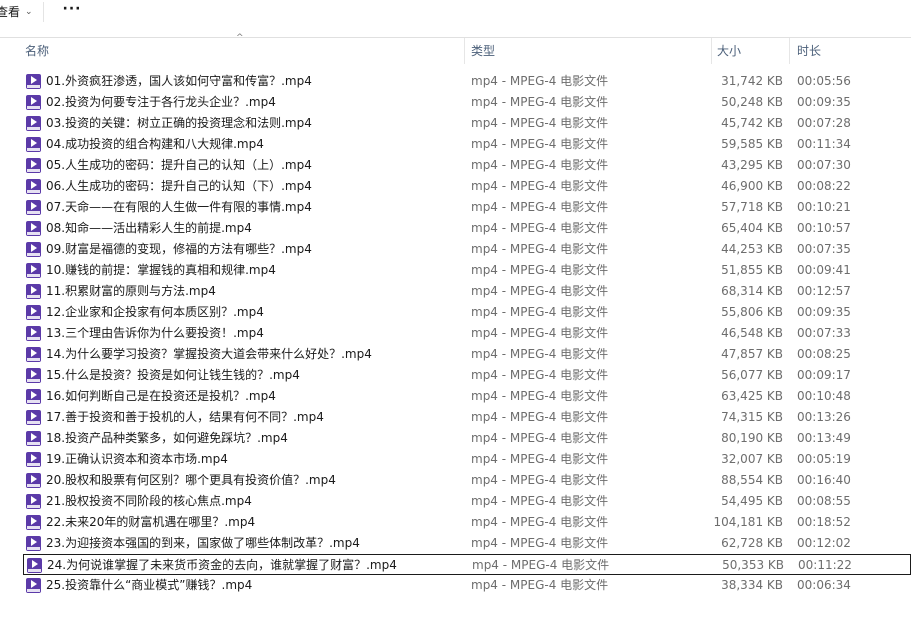  Describe the element at coordinates (824, 270) in the screenshot. I see `file-duration: 00:09:41` at that location.